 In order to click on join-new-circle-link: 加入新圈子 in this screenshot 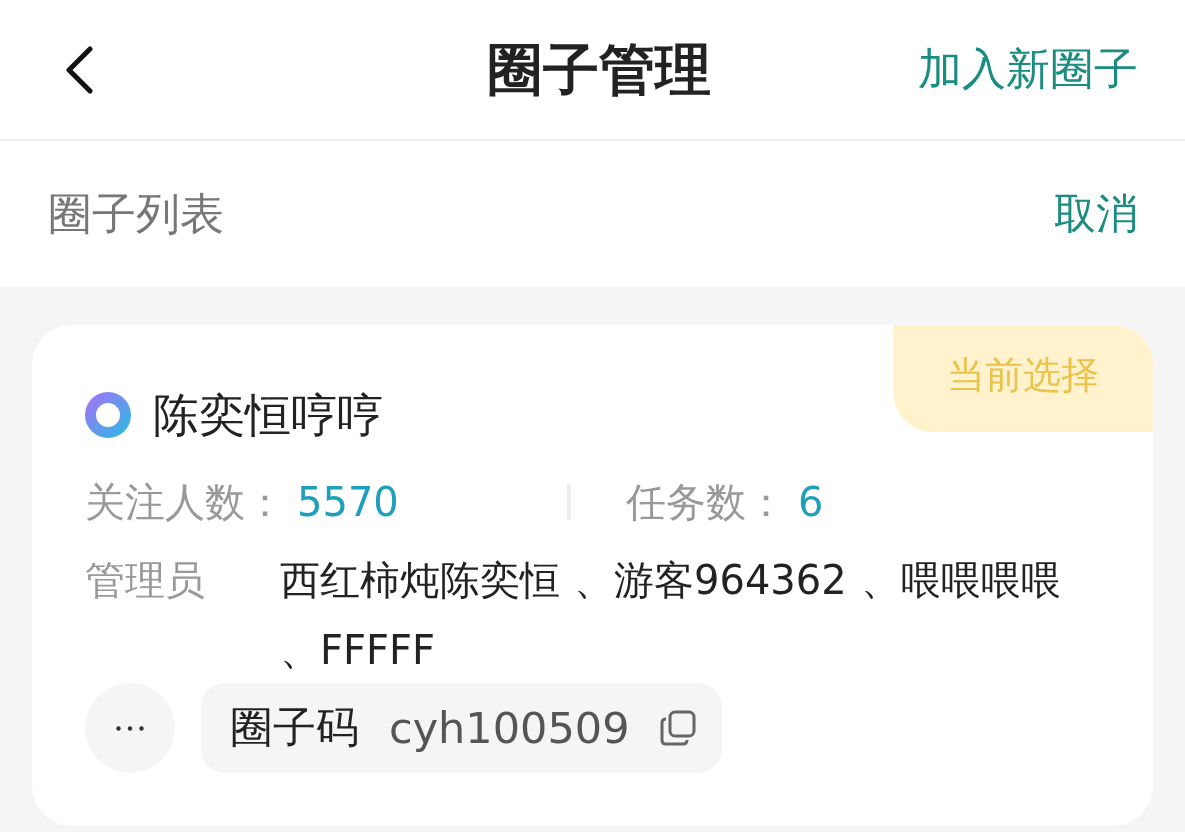, I will do `click(1028, 69)`.